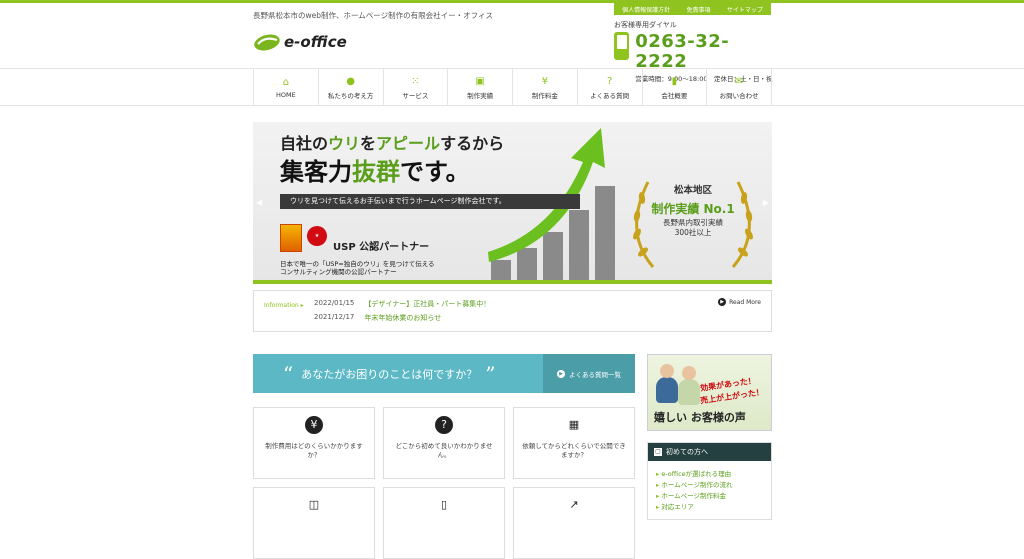  Describe the element at coordinates (658, 452) in the screenshot. I see `info-icon: ▢` at that location.